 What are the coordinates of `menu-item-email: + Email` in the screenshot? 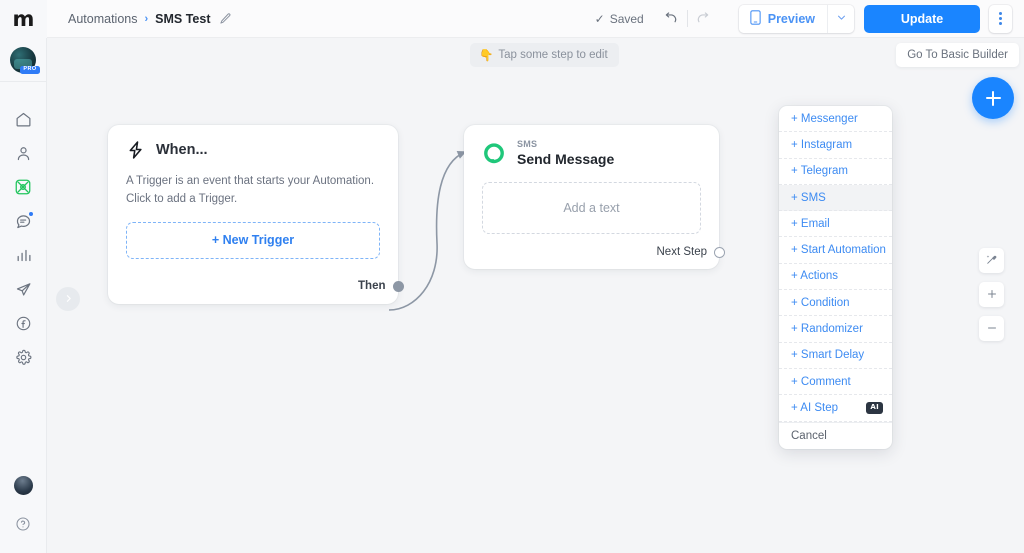 It's located at (835, 224).